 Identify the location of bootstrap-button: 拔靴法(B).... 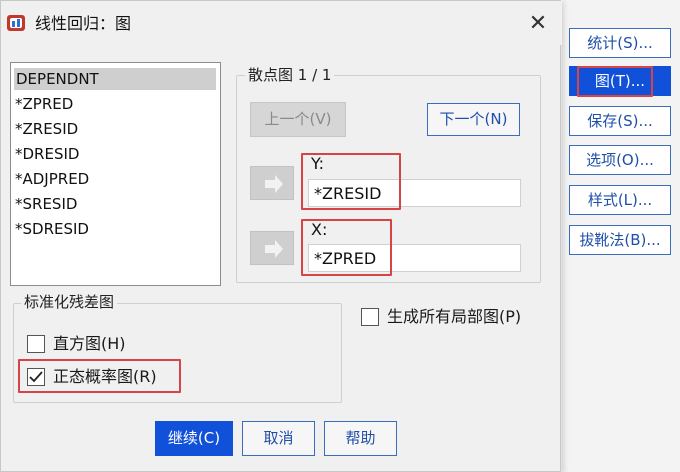
(620, 240).